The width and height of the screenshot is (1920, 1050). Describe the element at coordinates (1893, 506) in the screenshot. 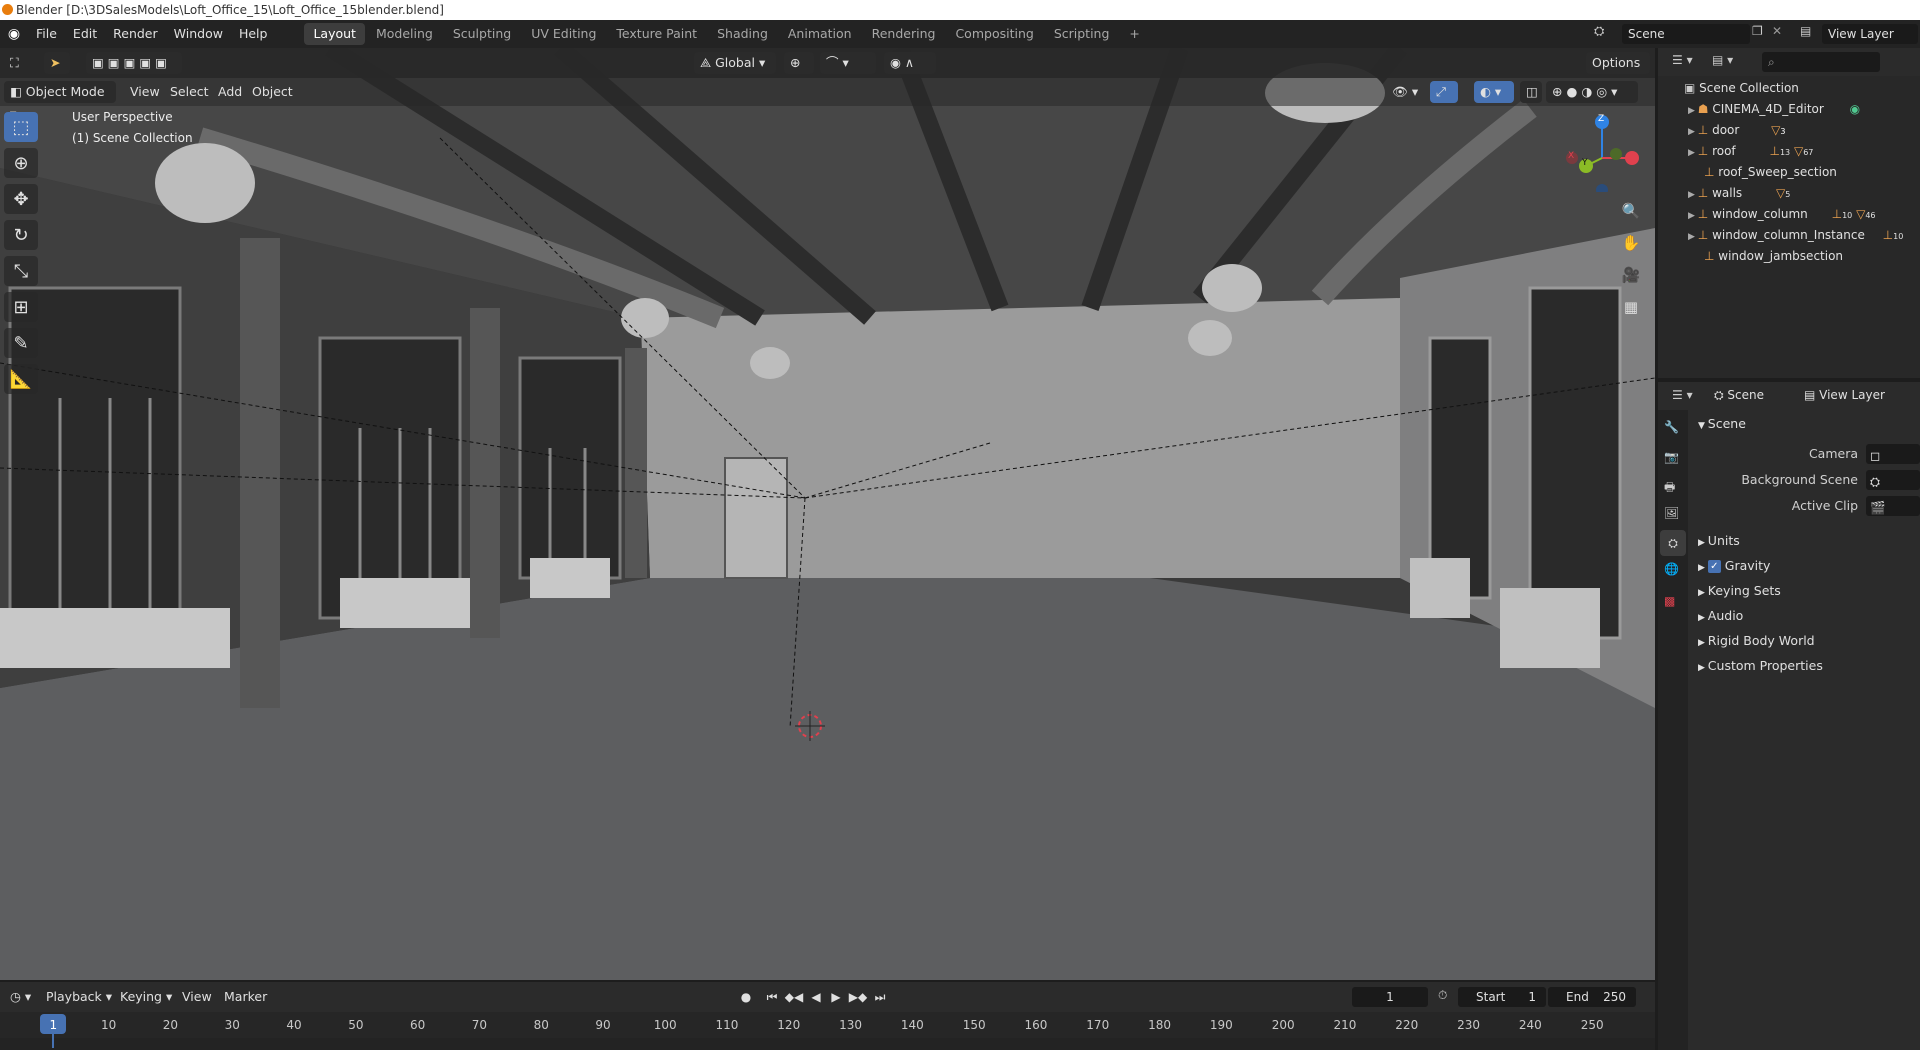

I see `active-clip-field: 🎬` at that location.